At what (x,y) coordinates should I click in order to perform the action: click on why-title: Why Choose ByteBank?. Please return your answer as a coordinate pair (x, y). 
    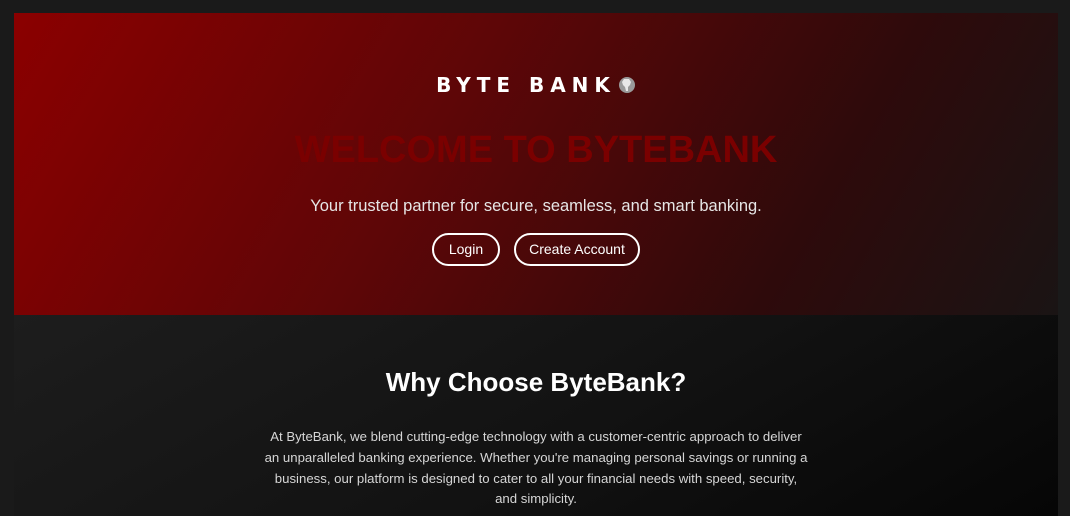
    Looking at the image, I should click on (536, 382).